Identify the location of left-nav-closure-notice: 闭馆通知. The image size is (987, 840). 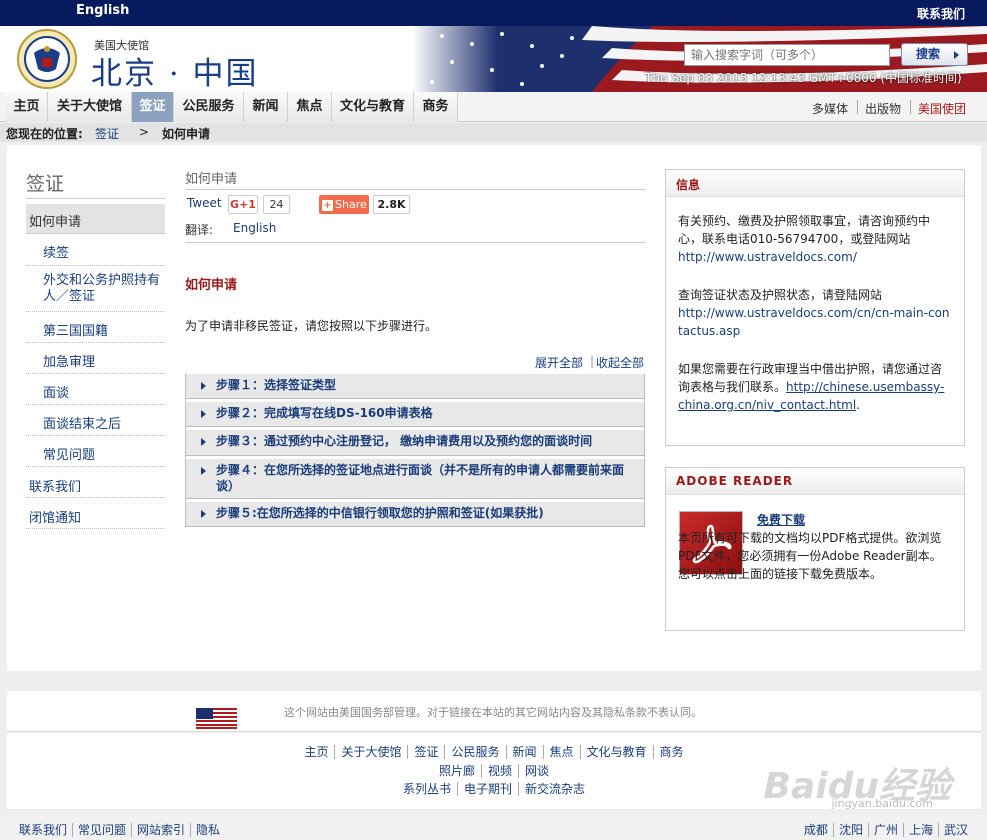
(95, 514).